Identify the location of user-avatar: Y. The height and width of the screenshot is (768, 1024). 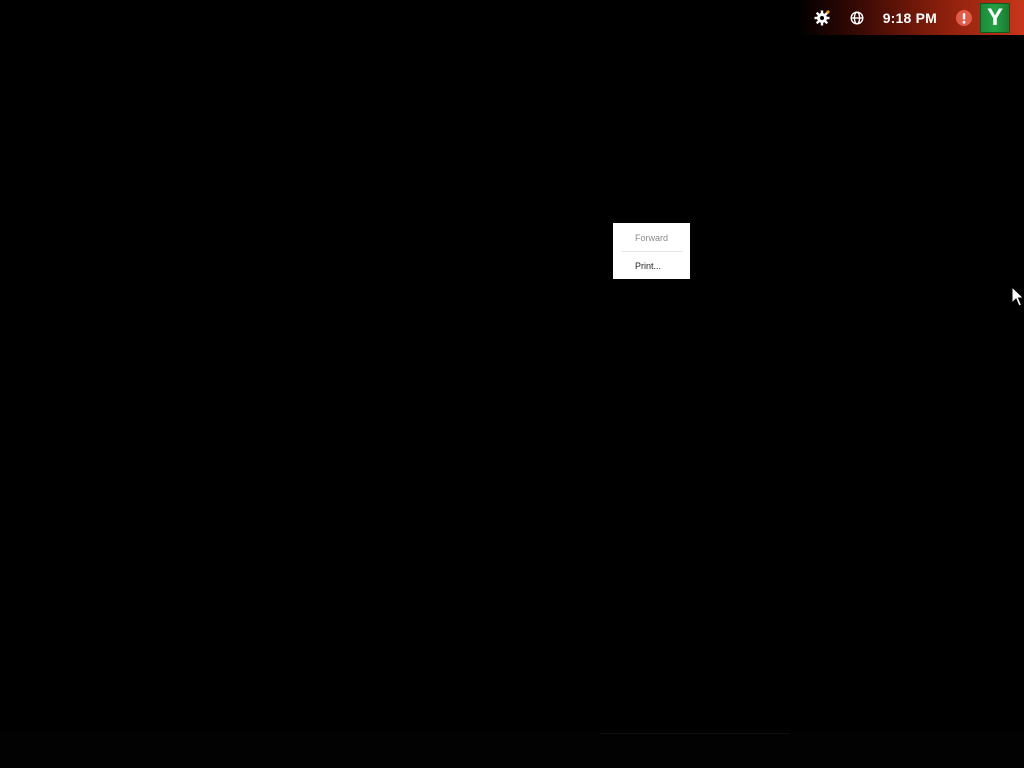
(995, 17).